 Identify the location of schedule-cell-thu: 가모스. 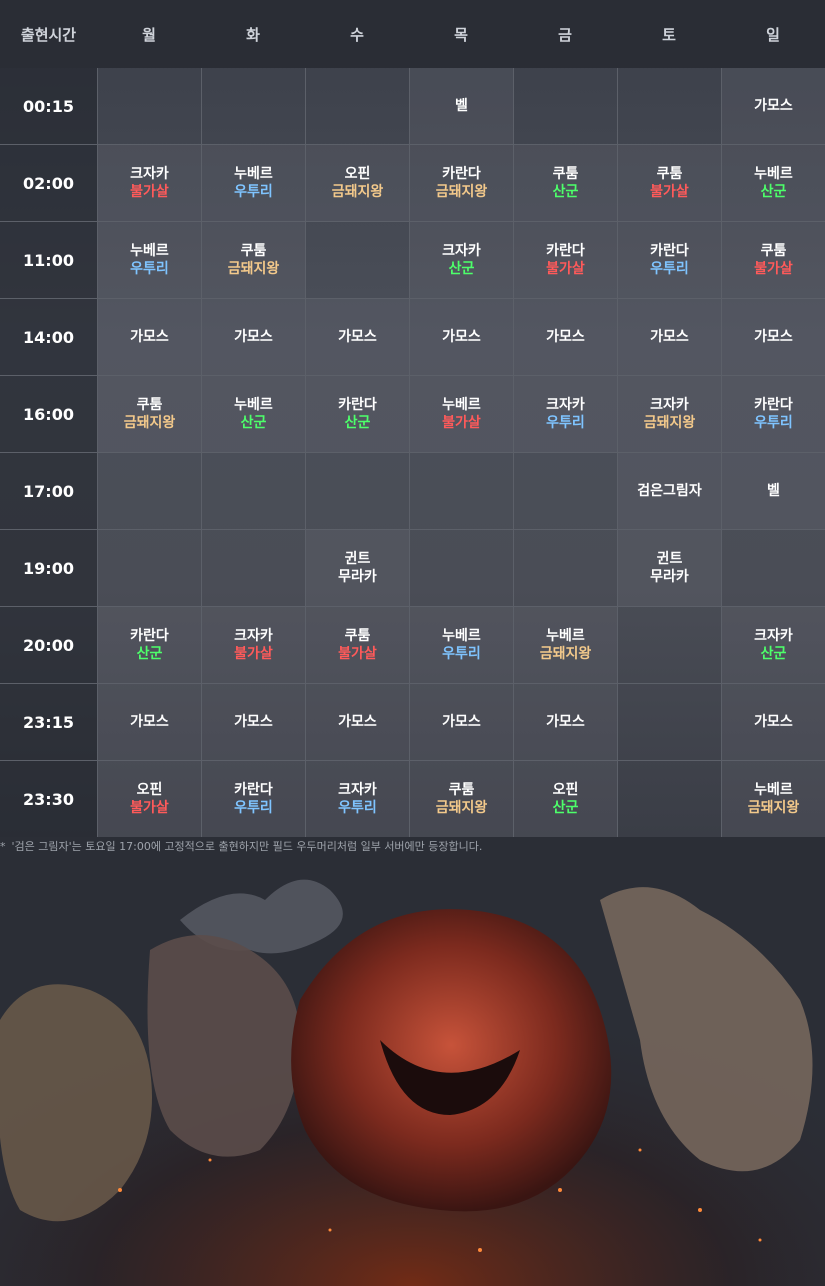
(461, 337).